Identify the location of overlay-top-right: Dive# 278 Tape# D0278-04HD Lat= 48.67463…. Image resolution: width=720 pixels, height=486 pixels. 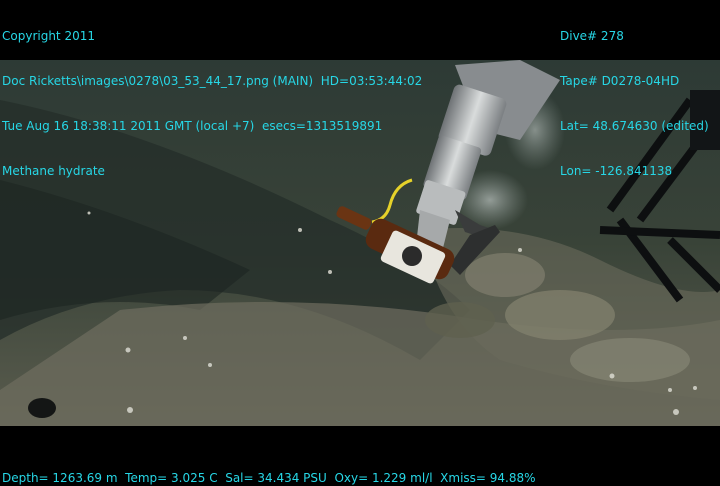
(634, 104).